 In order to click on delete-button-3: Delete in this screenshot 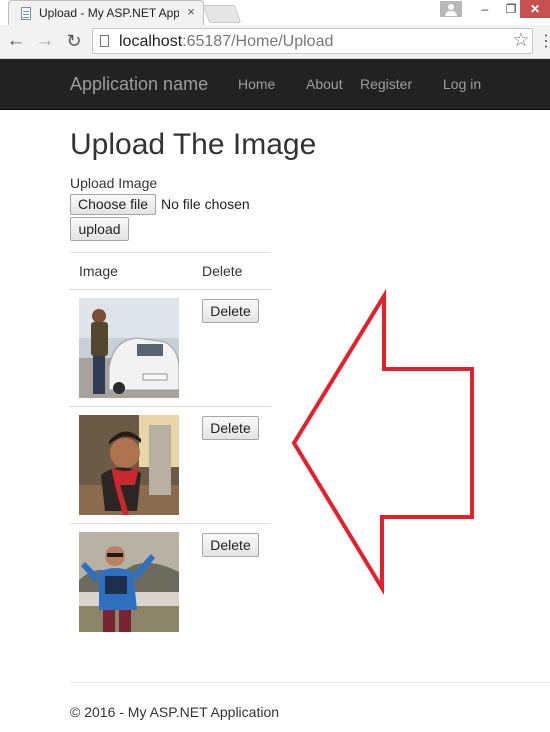, I will do `click(230, 545)`.